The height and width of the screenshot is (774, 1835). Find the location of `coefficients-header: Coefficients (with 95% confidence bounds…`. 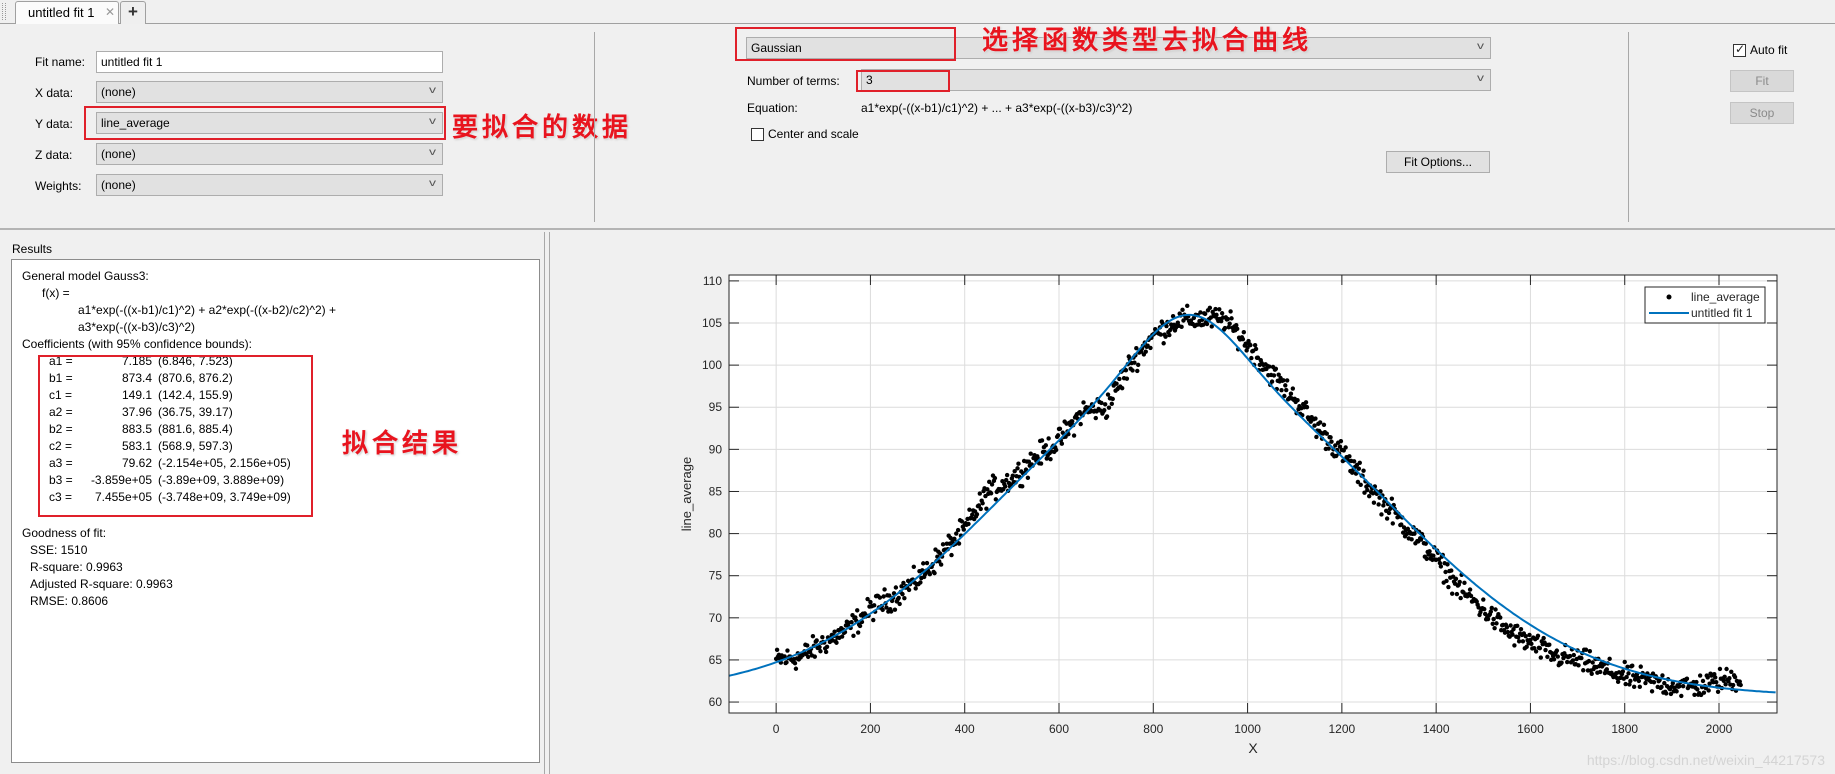

coefficients-header: Coefficients (with 95% confidence bounds… is located at coordinates (137, 344).